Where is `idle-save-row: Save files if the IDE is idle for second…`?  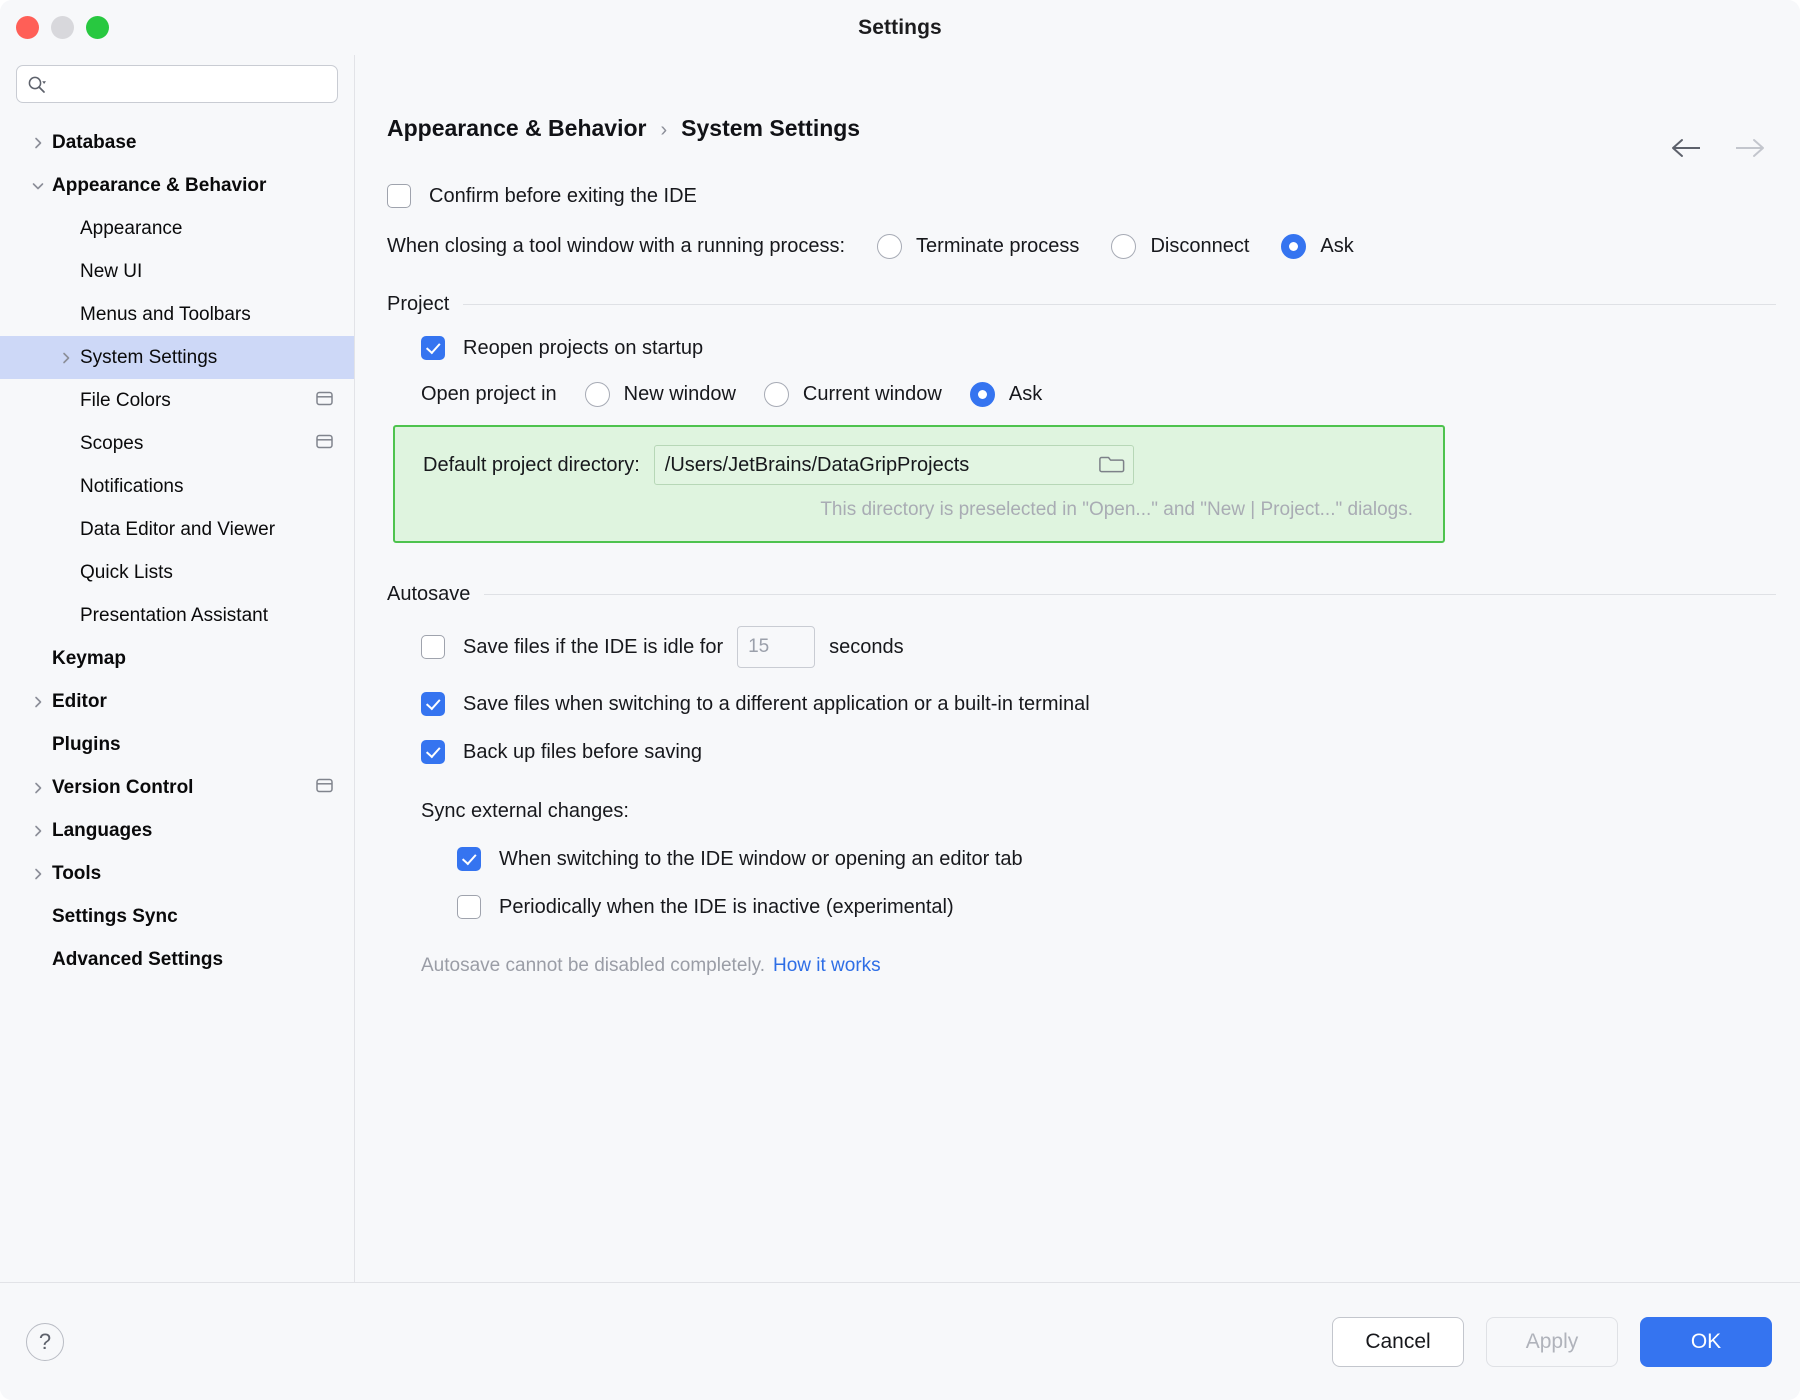 idle-save-row: Save files if the IDE is idle for second… is located at coordinates (1098, 647).